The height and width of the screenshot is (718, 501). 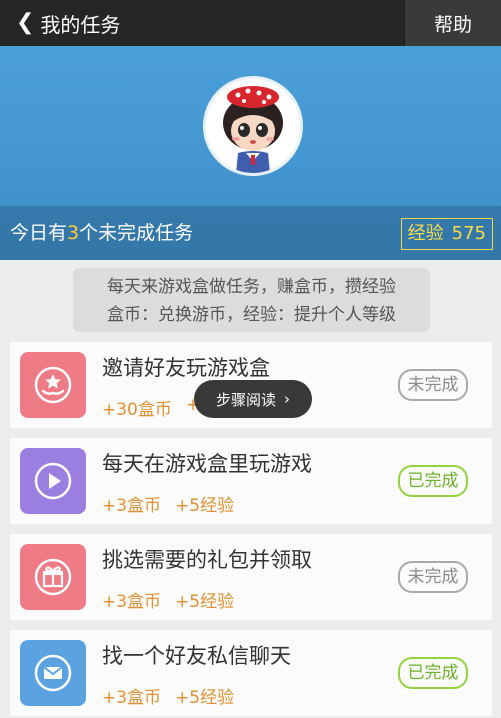 I want to click on task-name: 找一个好友私信聊天, so click(x=196, y=656).